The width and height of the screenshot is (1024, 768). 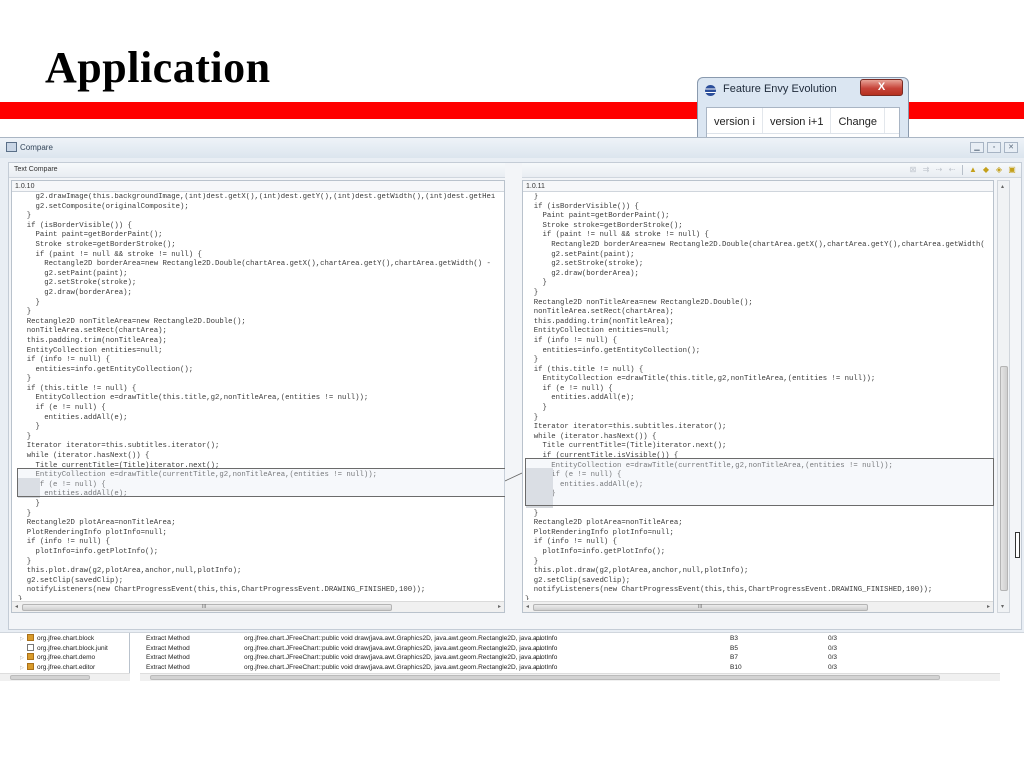 What do you see at coordinates (939, 170) in the screenshot?
I see `copy-right-icon: ⇢` at bounding box center [939, 170].